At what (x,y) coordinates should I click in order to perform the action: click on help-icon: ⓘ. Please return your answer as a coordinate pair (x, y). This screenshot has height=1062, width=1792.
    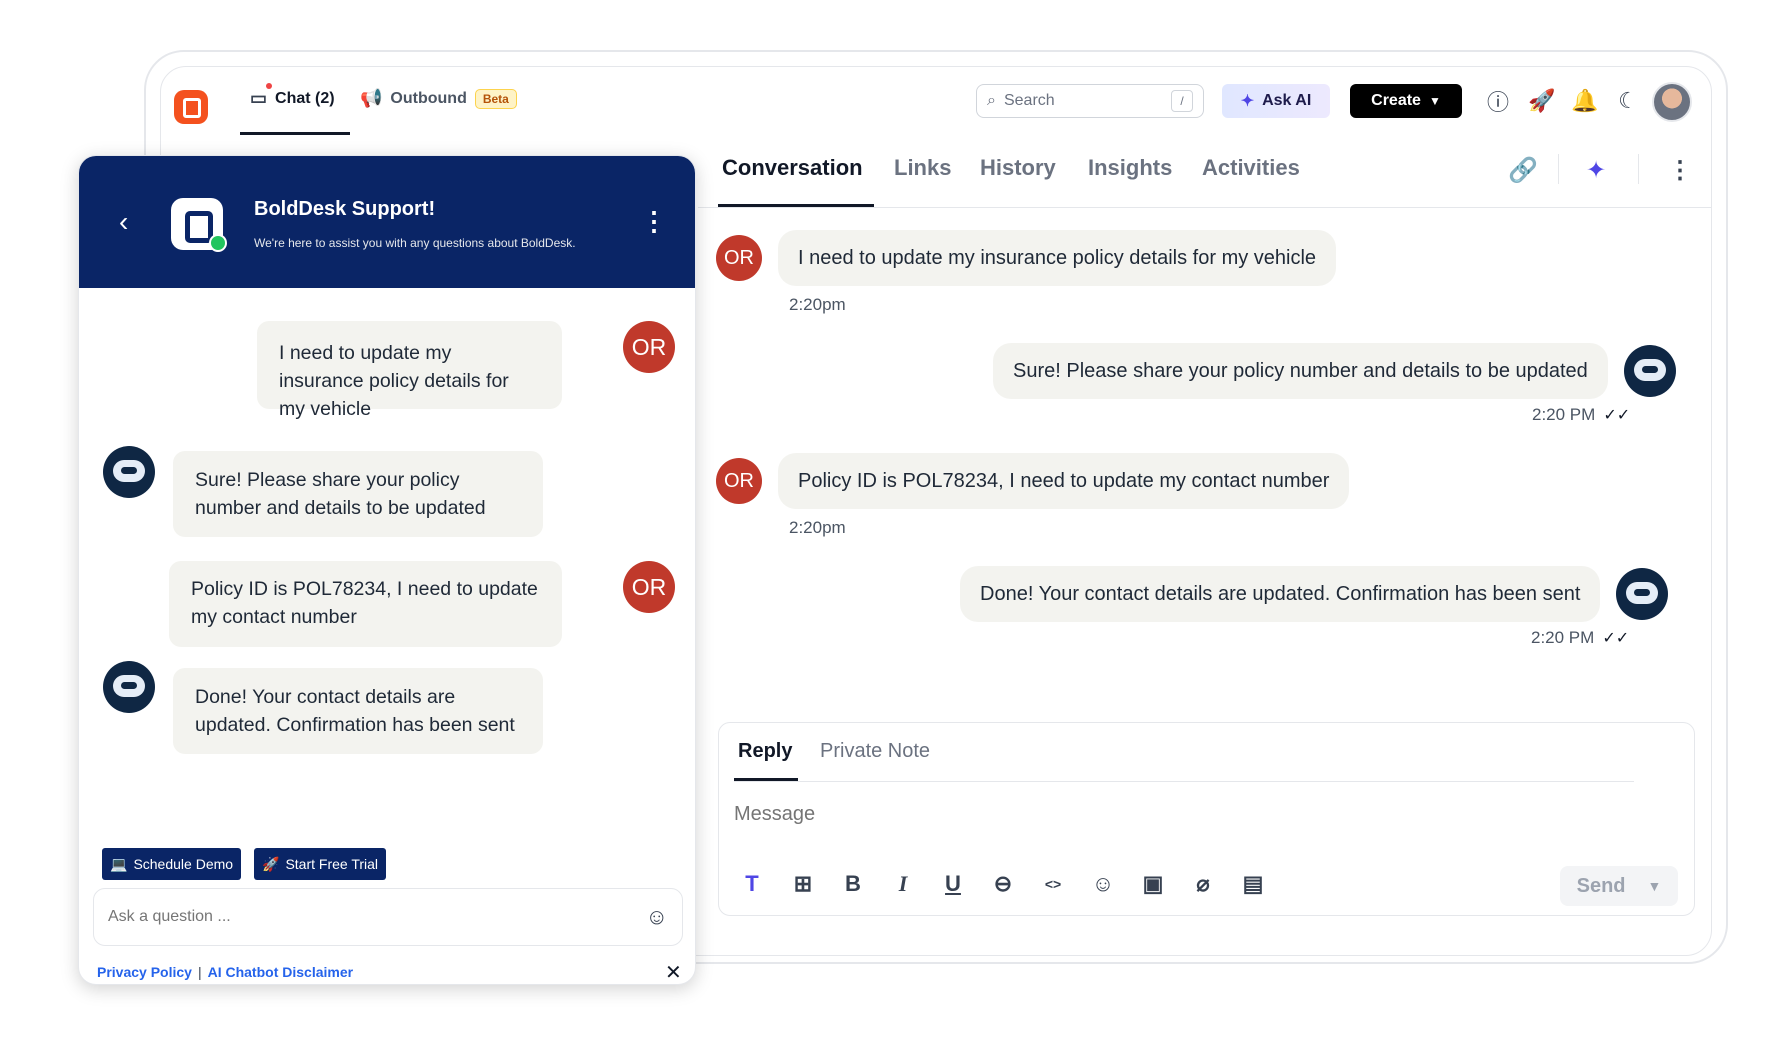
    Looking at the image, I should click on (1498, 101).